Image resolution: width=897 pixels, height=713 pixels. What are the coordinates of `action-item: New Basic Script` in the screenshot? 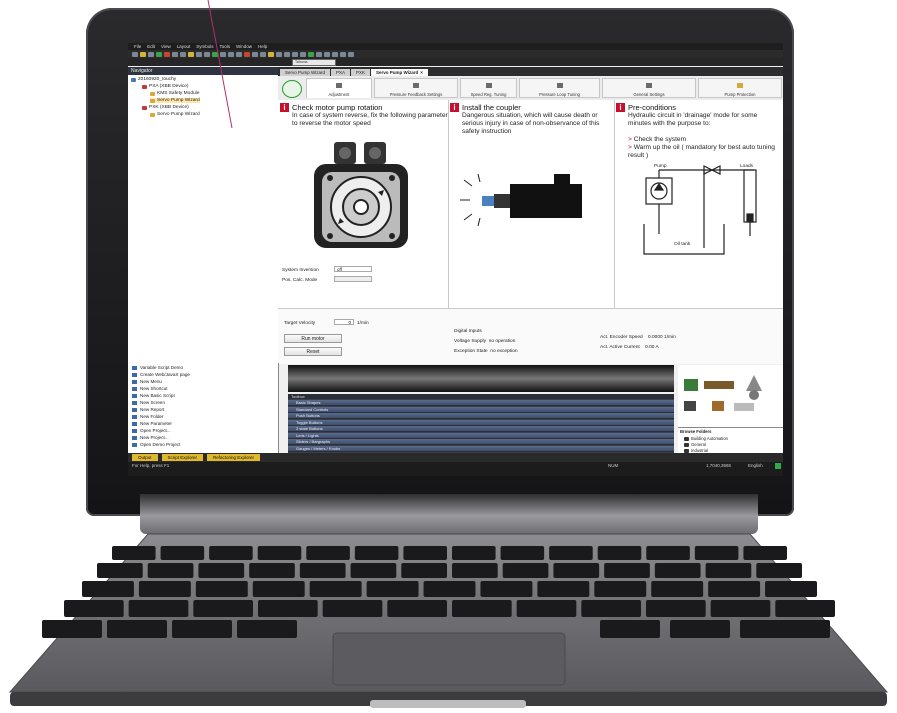 It's located at (153, 395).